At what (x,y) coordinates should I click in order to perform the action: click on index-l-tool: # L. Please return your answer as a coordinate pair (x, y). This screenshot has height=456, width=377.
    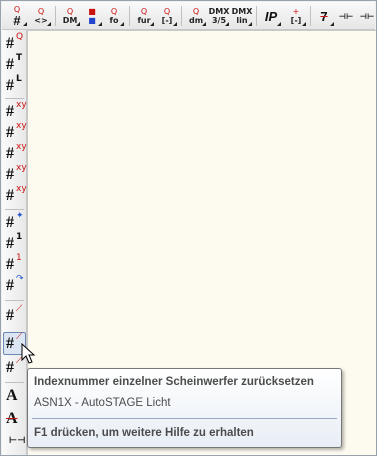
    Looking at the image, I should click on (14, 85).